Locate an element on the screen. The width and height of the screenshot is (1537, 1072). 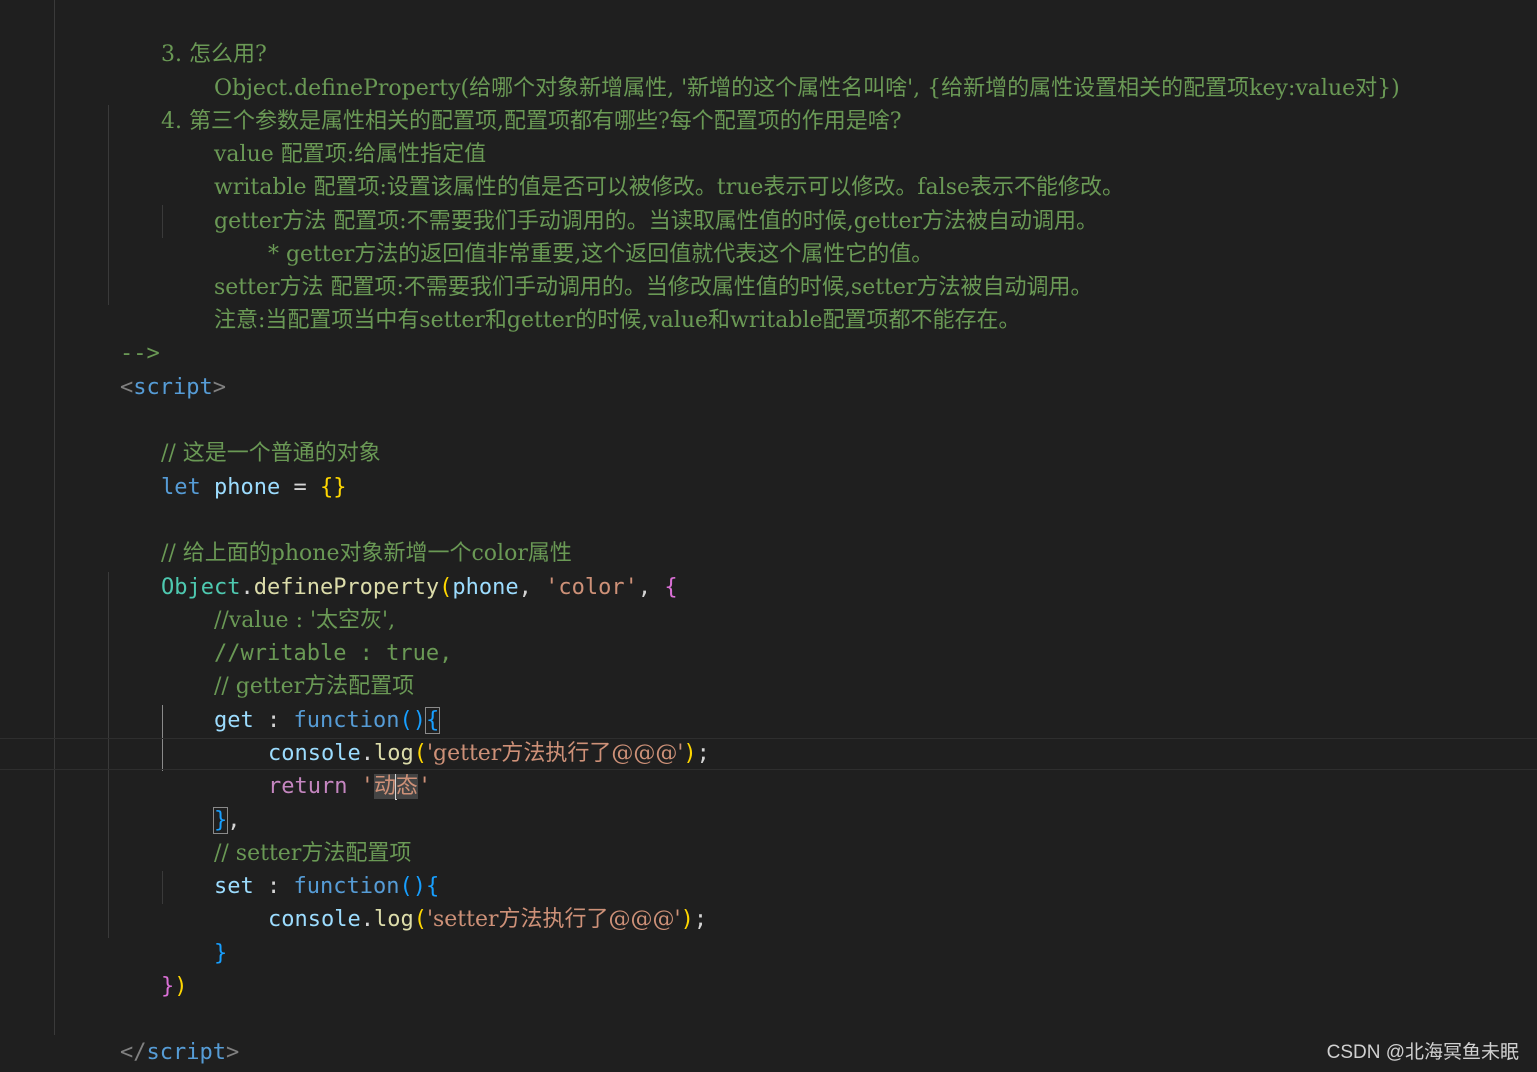
code-line: Object.defineProperty(phone, 'color', { is located at coordinates (393, 569).